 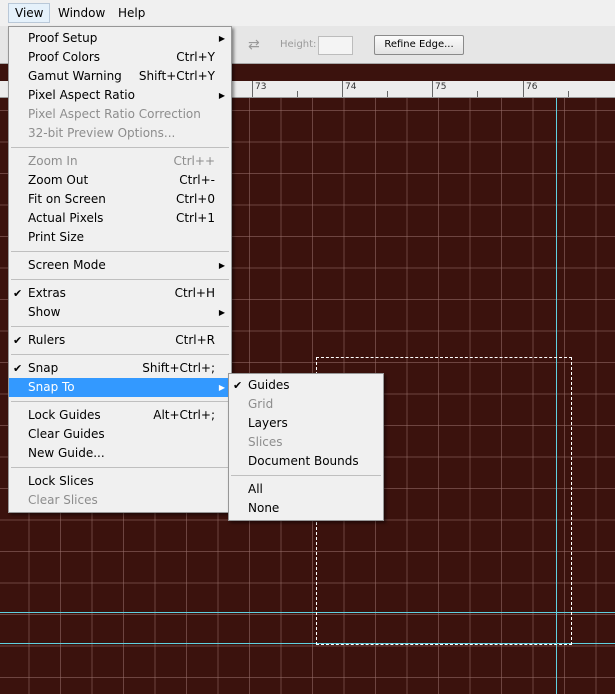 I want to click on menu-item-label: Grid, so click(x=261, y=404).